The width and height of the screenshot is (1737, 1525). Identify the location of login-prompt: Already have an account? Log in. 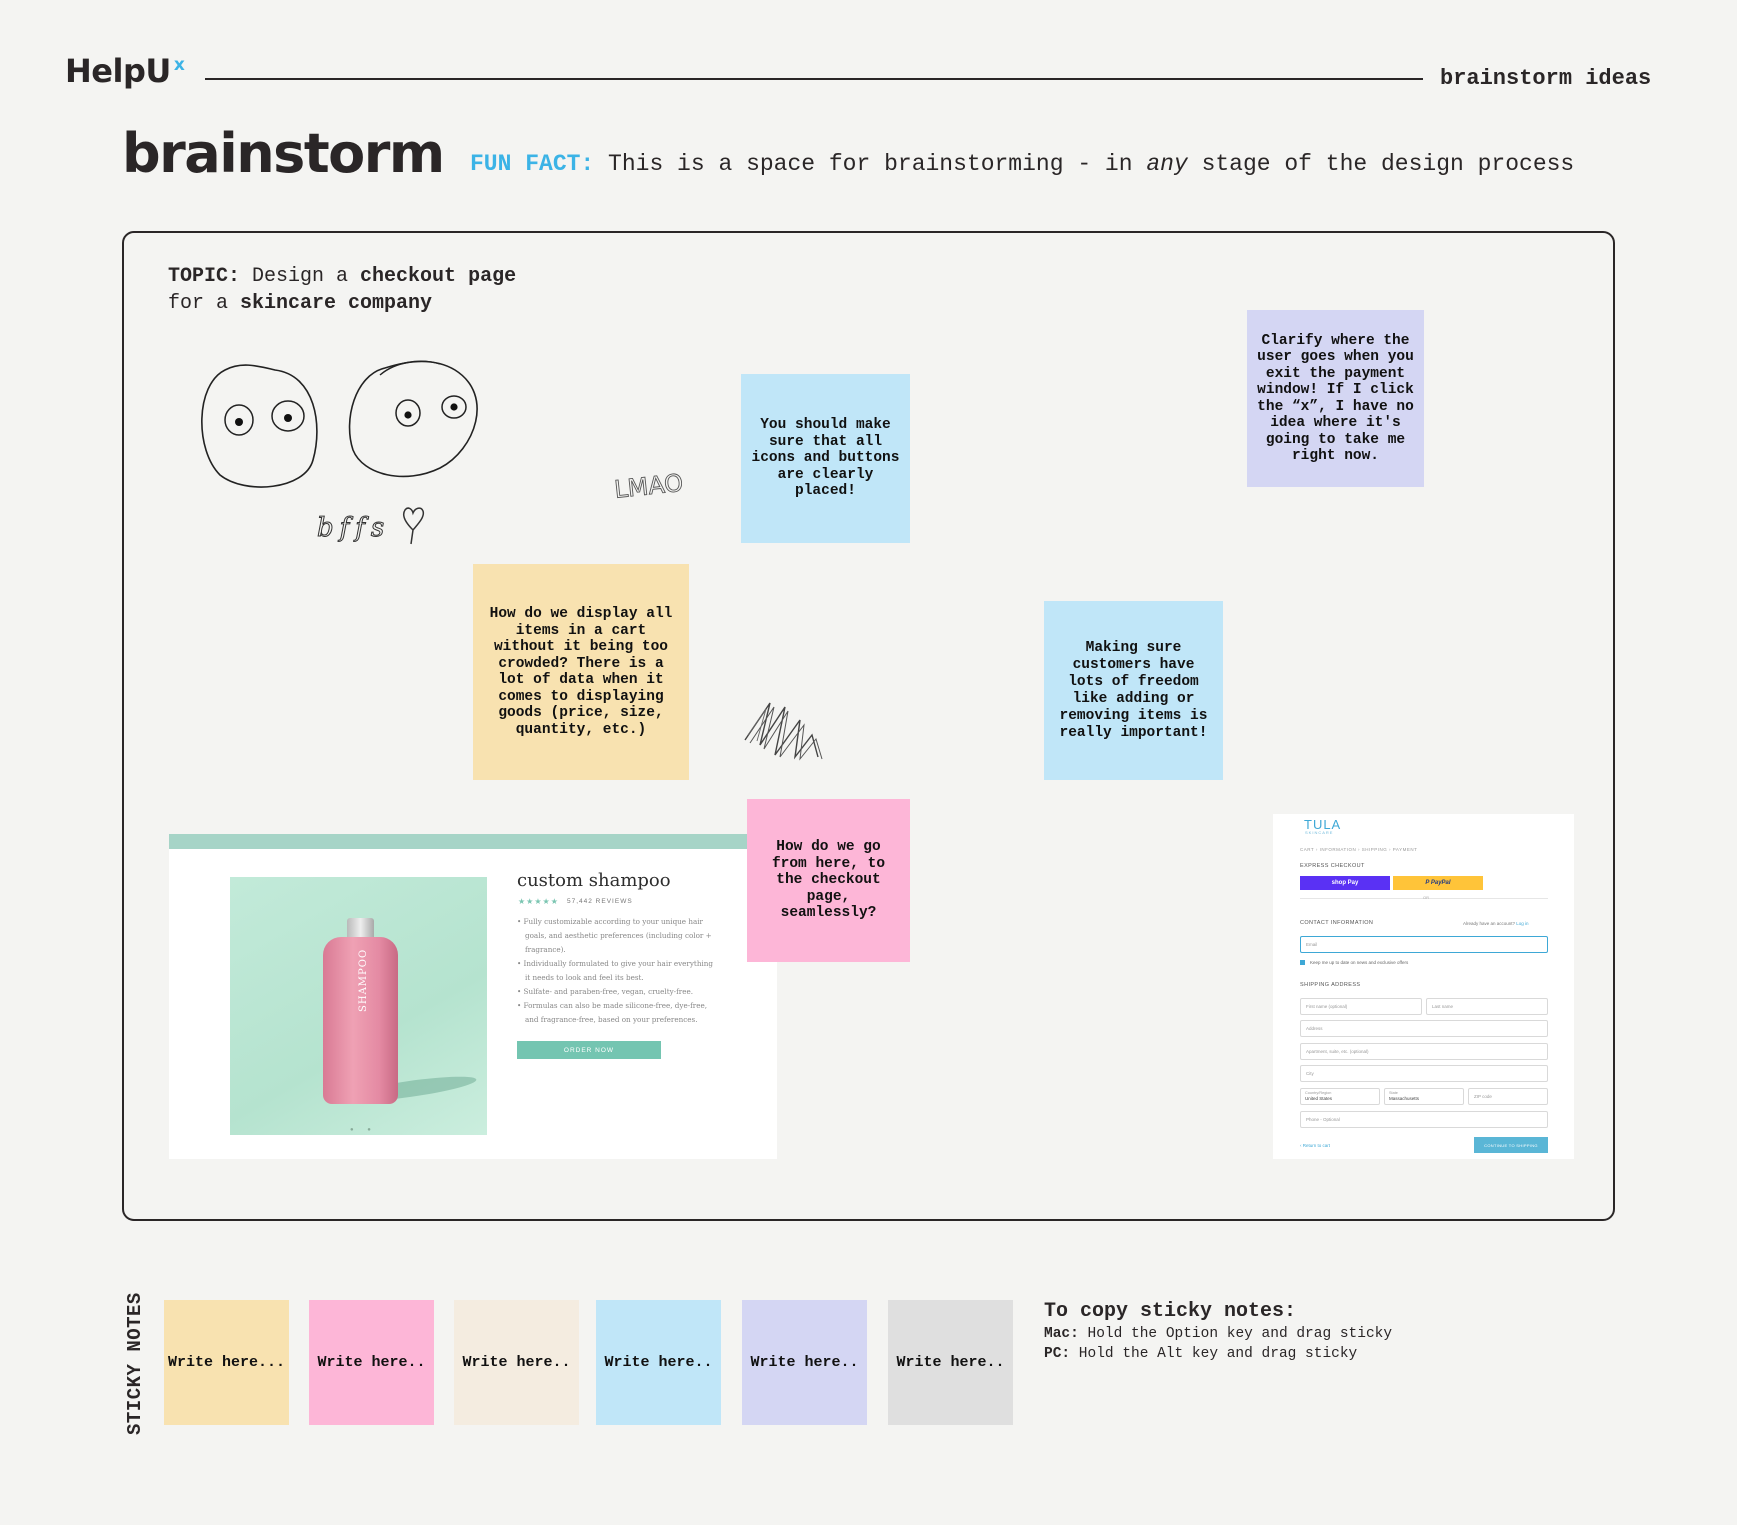
(1496, 923).